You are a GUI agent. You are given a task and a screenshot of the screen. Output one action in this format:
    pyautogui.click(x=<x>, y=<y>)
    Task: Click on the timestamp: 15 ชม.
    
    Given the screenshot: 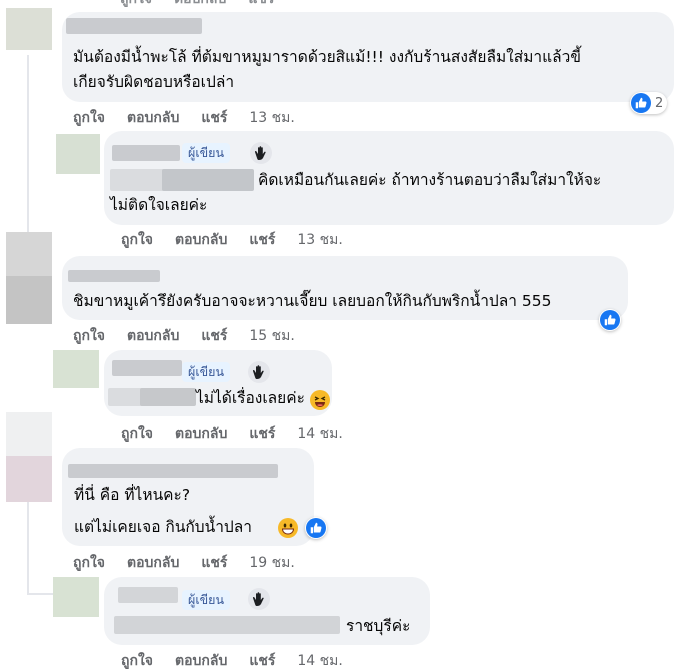 What is the action you would take?
    pyautogui.click(x=271, y=336)
    